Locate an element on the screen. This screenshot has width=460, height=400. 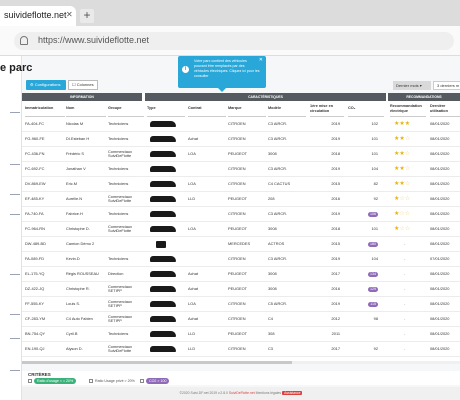
criteria-private-usage: Ratio Usage privé > 20% is located at coordinates (115, 381).